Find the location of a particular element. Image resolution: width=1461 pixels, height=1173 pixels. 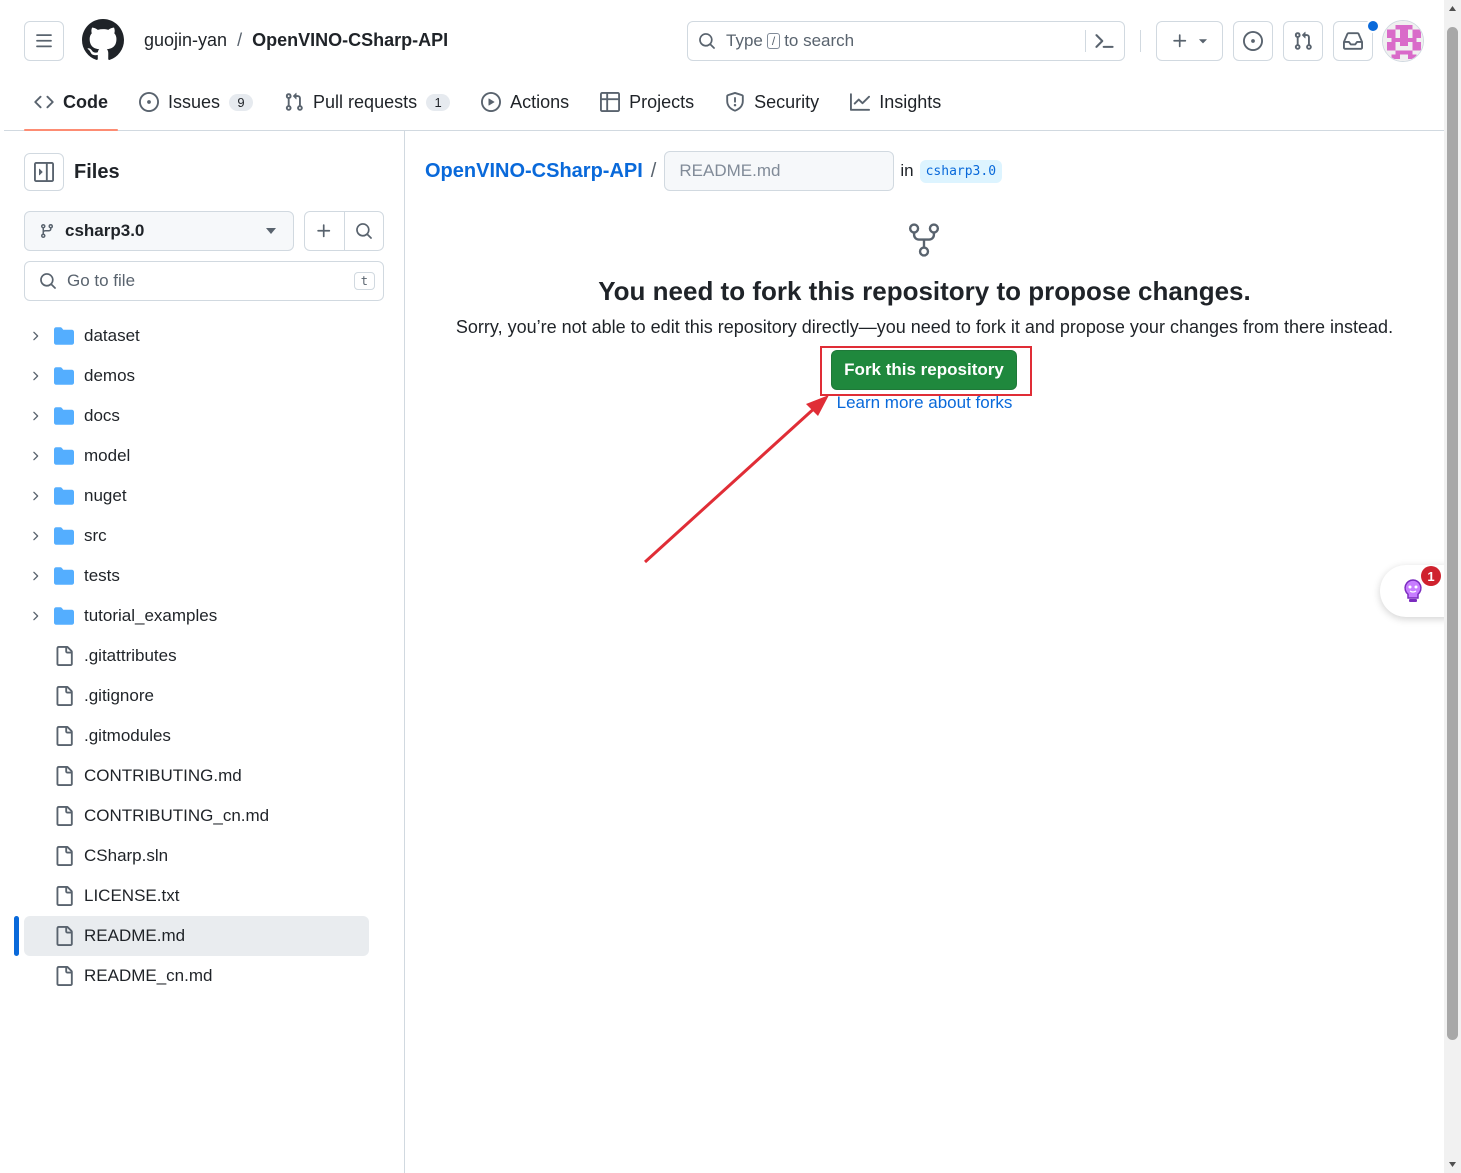

menu-button is located at coordinates (44, 41).